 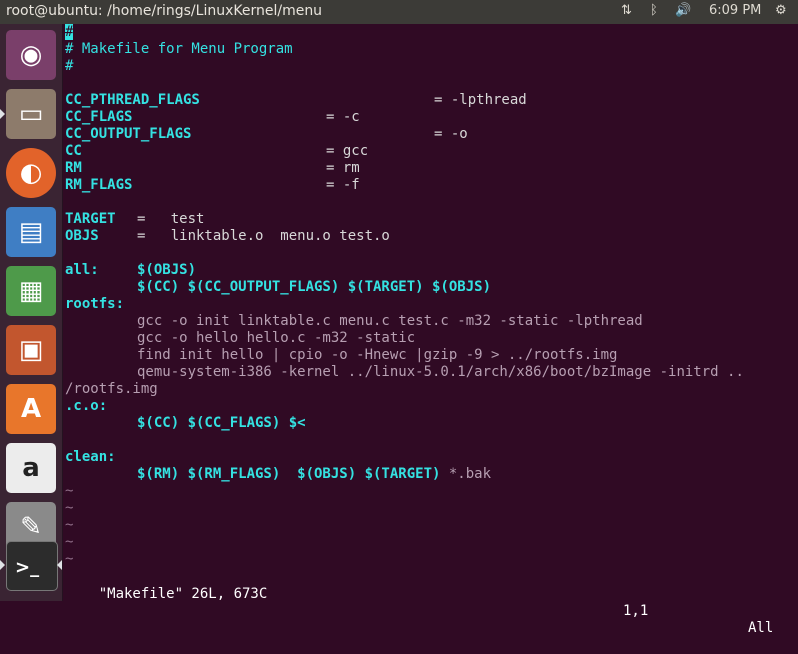 What do you see at coordinates (32, 566) in the screenshot?
I see `terminal-button: >_` at bounding box center [32, 566].